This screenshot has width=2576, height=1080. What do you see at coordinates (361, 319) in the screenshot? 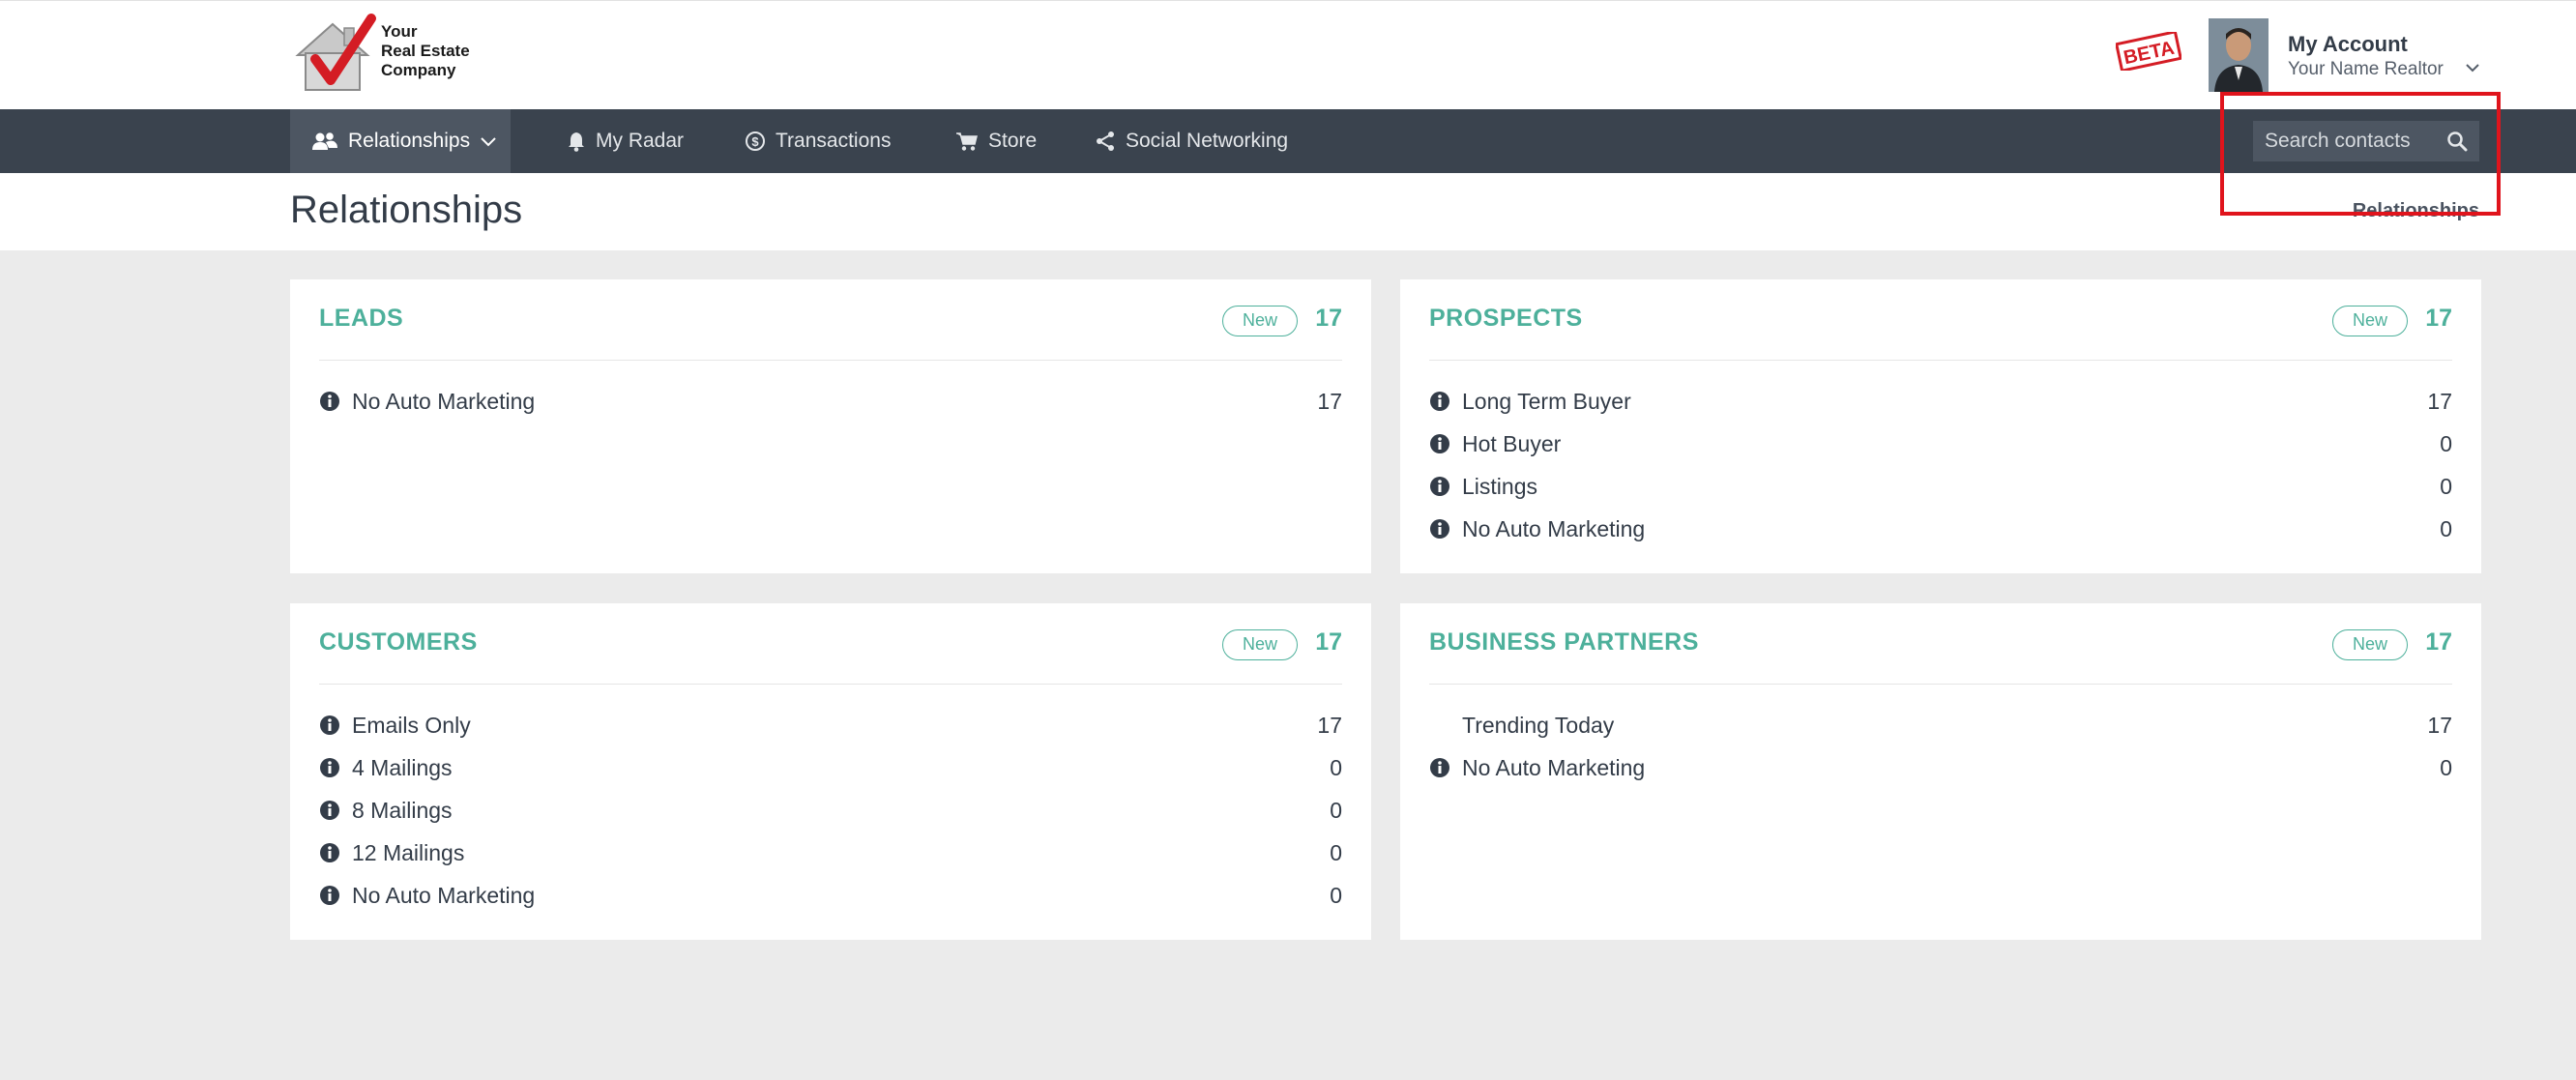
I see `panel-title: LEADS` at bounding box center [361, 319].